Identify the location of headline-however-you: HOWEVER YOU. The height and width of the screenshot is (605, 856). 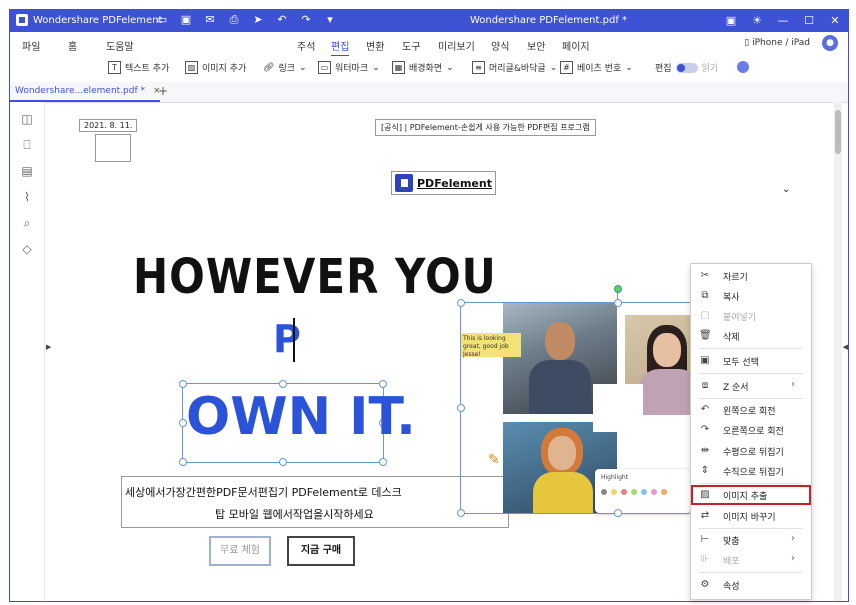
(315, 276).